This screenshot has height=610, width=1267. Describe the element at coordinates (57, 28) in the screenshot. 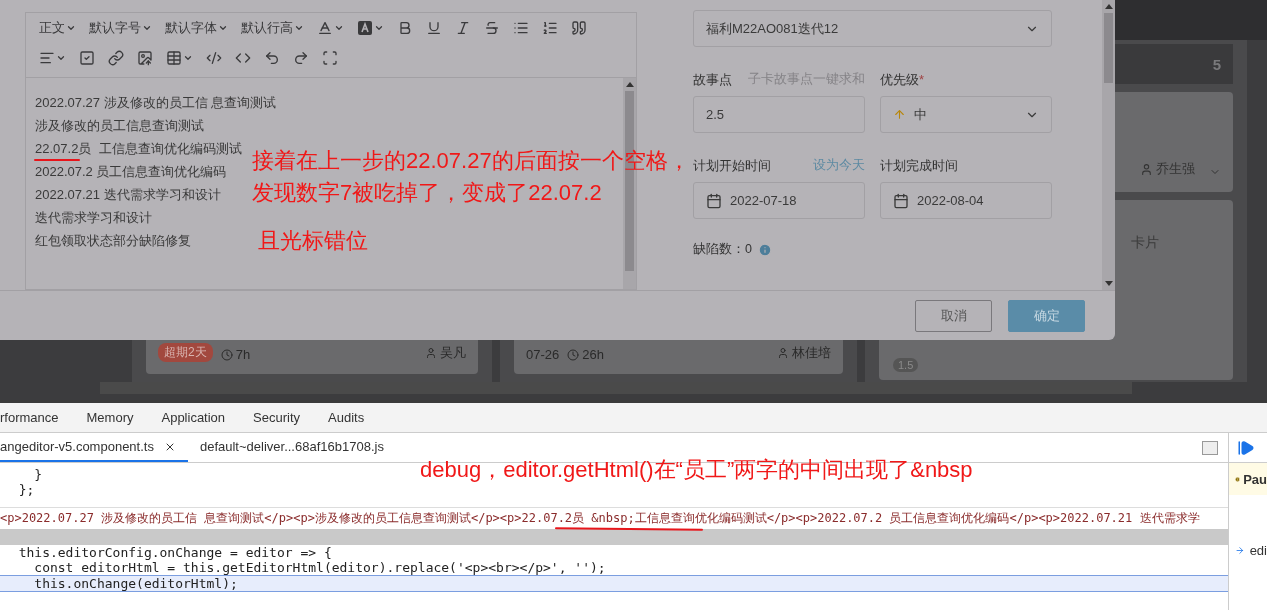

I see `toolbar-dropdown: 正文` at that location.